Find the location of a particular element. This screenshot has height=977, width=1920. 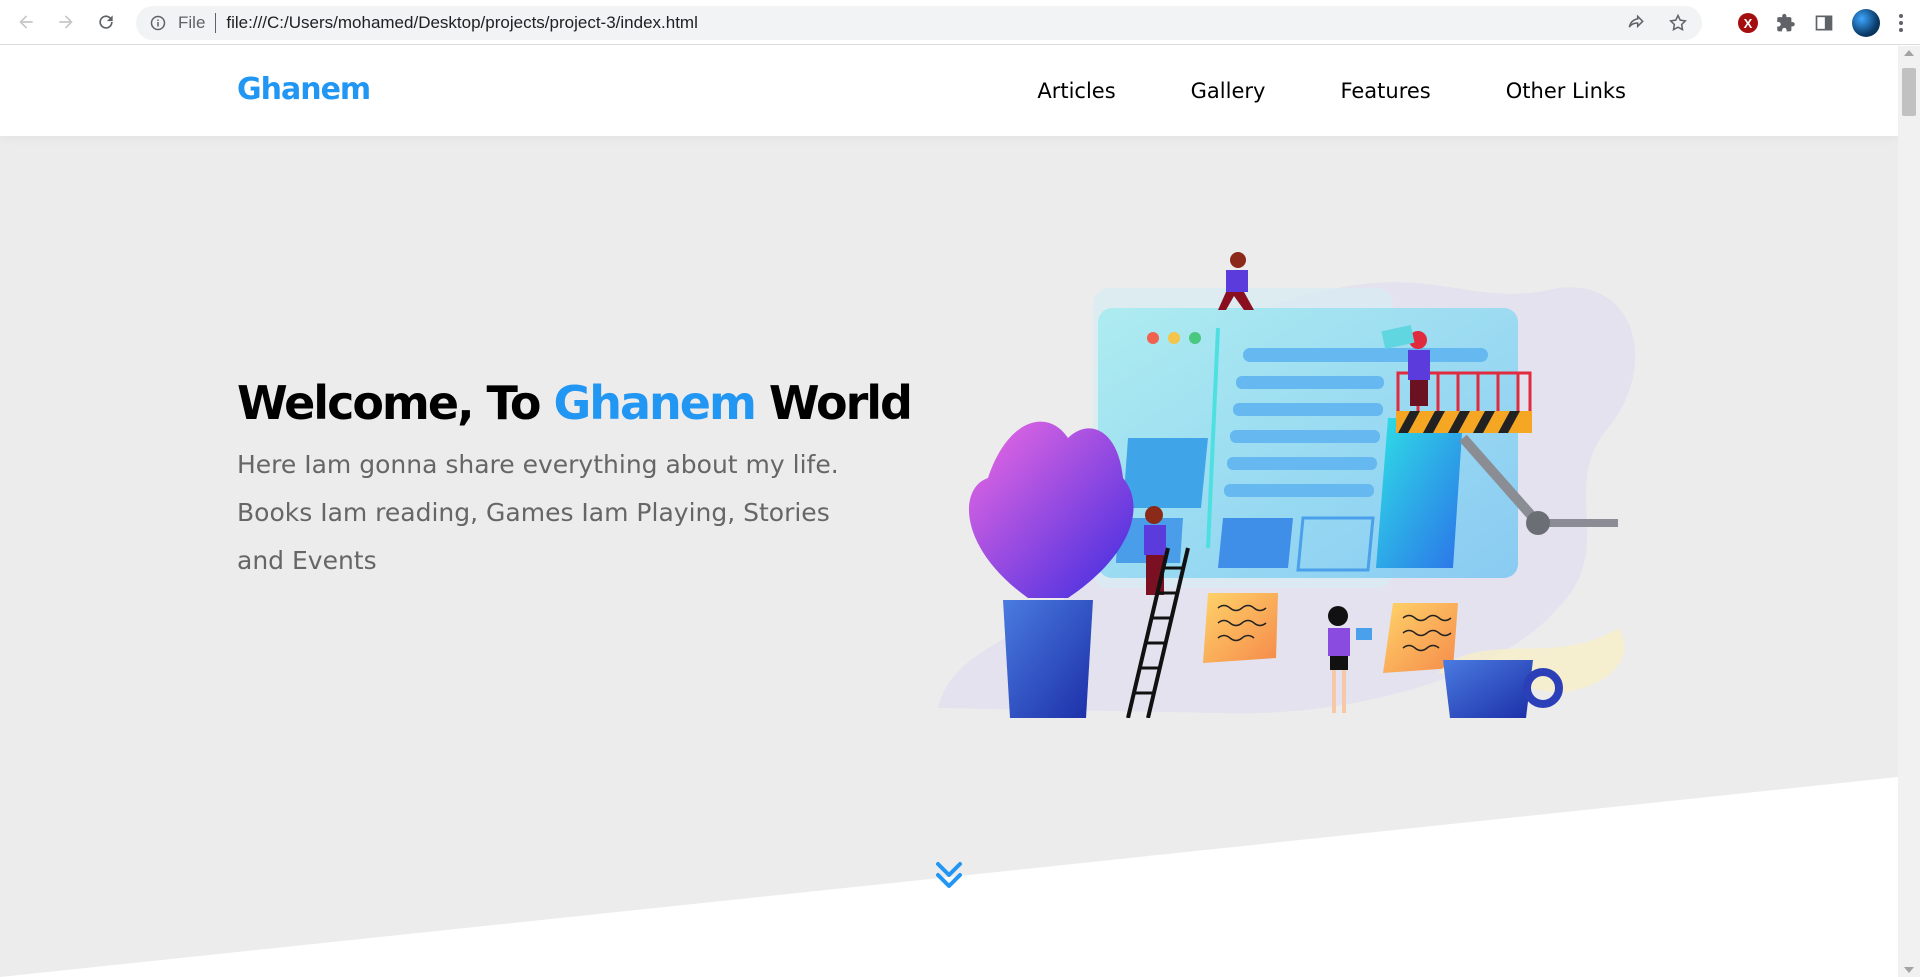

main-nav: Articles Gallery Features Other Links is located at coordinates (1331, 91).